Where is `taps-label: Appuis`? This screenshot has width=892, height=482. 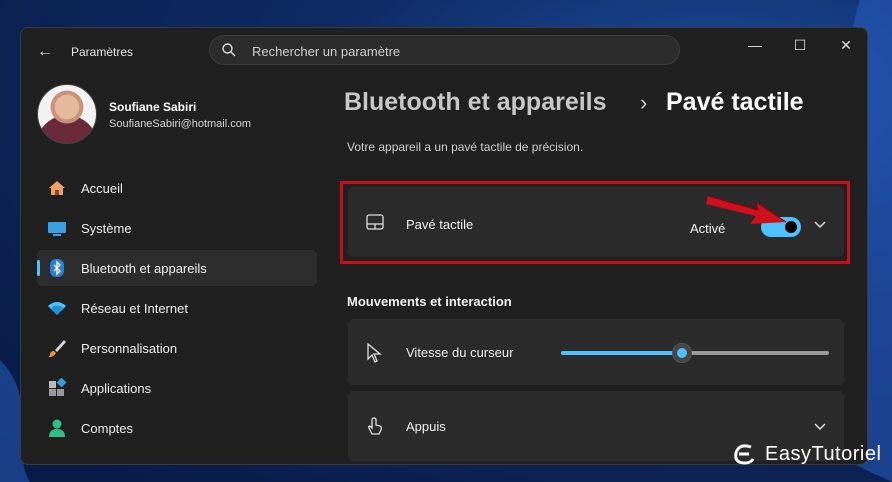 taps-label: Appuis is located at coordinates (426, 426).